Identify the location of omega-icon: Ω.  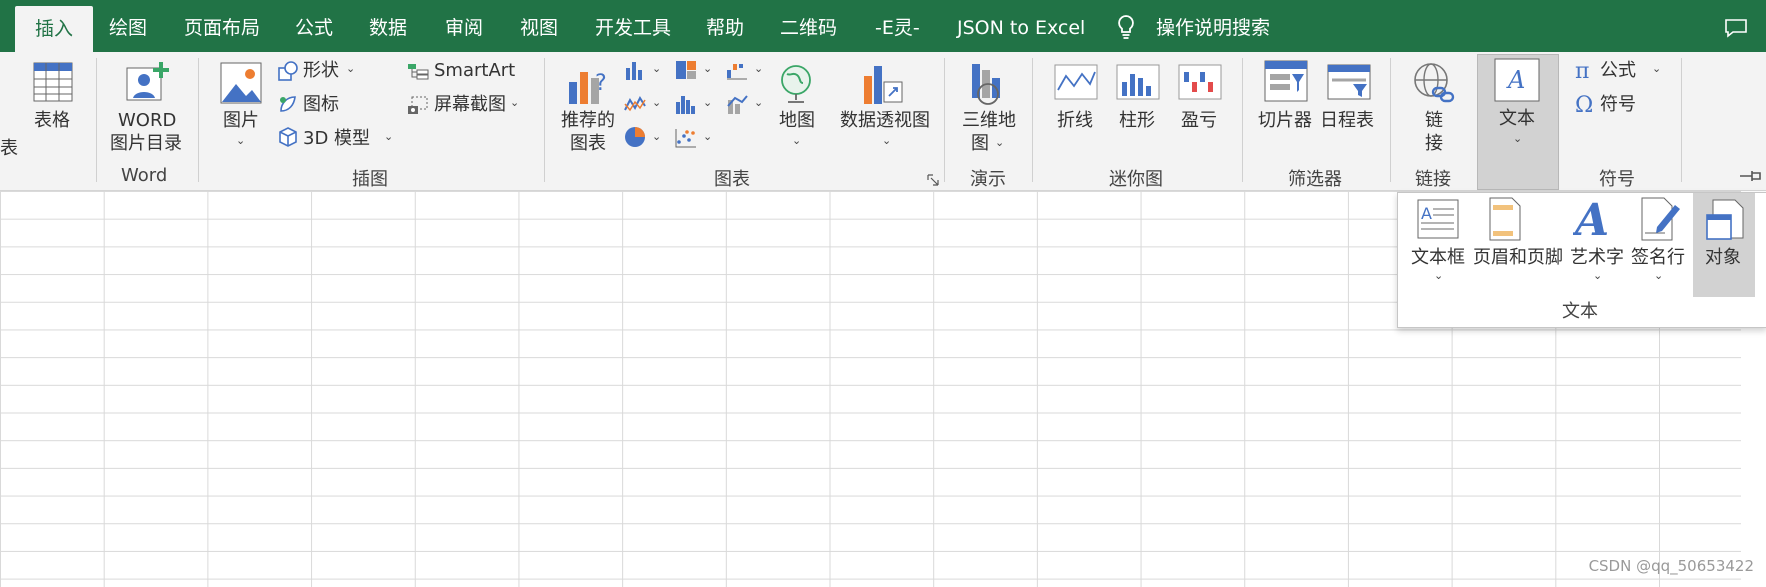
(1586, 106).